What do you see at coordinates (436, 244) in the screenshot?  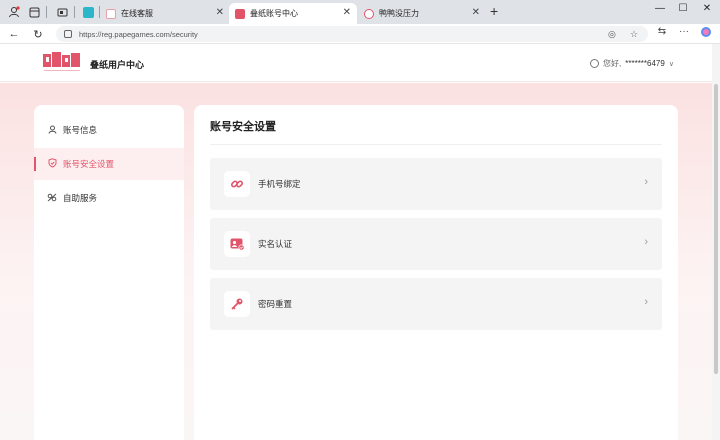 I see `security-row-real-name: 实名认证 ›` at bounding box center [436, 244].